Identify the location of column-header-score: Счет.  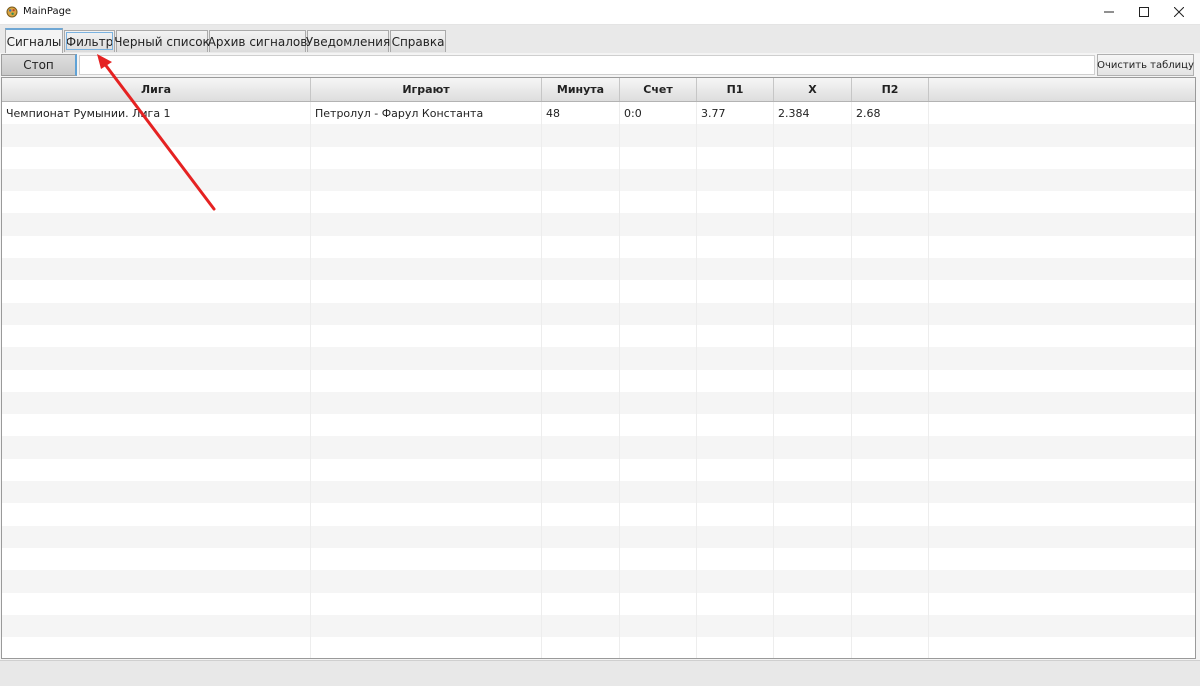
(658, 89).